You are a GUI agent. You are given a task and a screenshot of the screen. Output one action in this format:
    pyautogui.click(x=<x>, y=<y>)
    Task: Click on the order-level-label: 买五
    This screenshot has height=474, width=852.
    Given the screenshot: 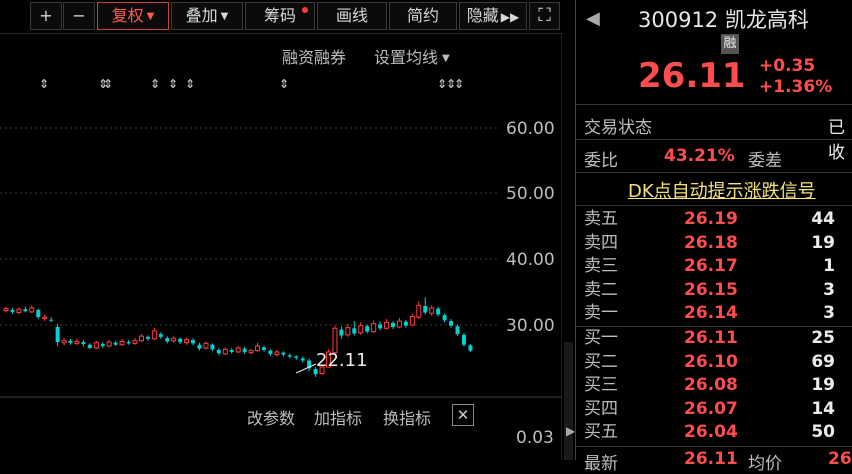 What is the action you would take?
    pyautogui.click(x=601, y=432)
    